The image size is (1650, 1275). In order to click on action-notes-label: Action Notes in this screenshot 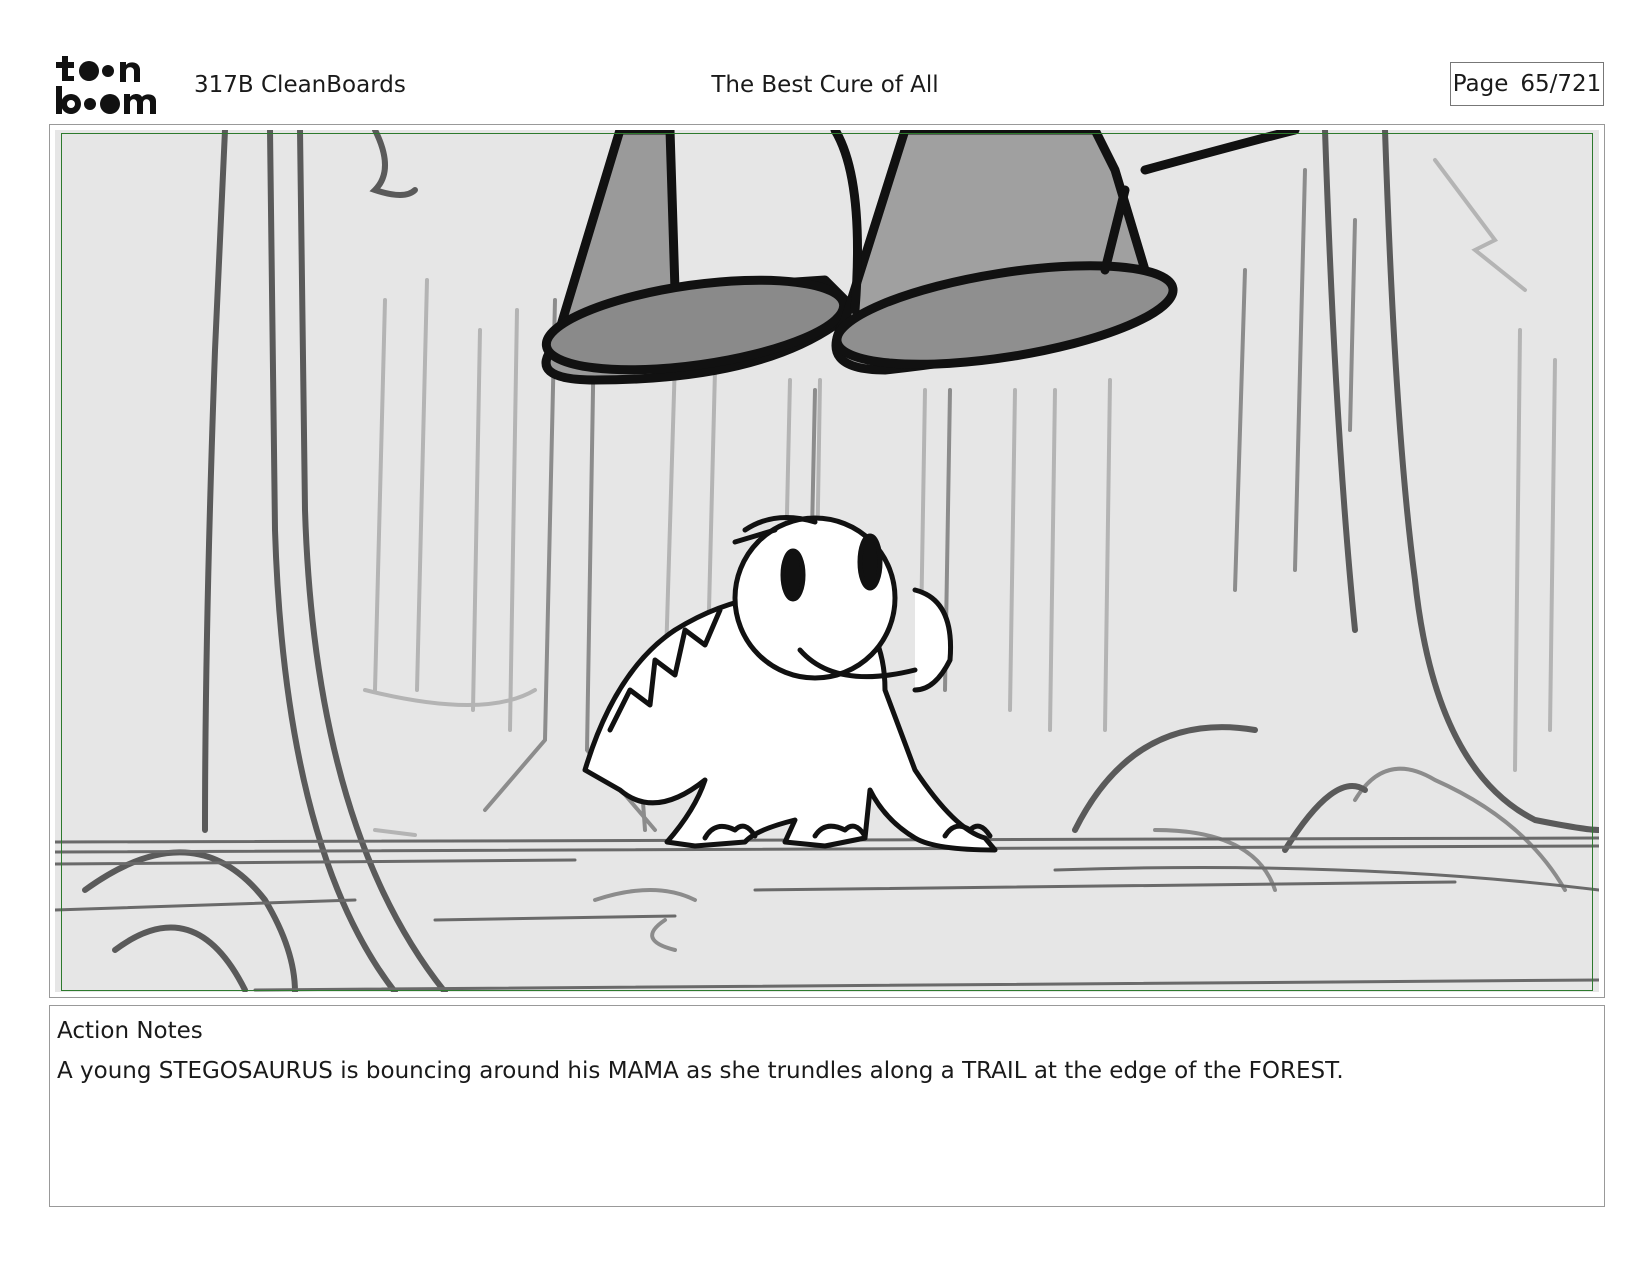, I will do `click(130, 1031)`.